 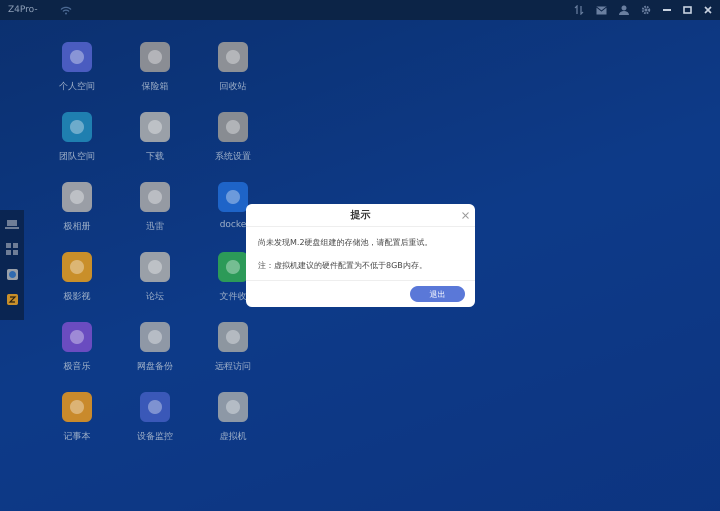 What do you see at coordinates (360, 215) in the screenshot?
I see `dialog-title: 提示` at bounding box center [360, 215].